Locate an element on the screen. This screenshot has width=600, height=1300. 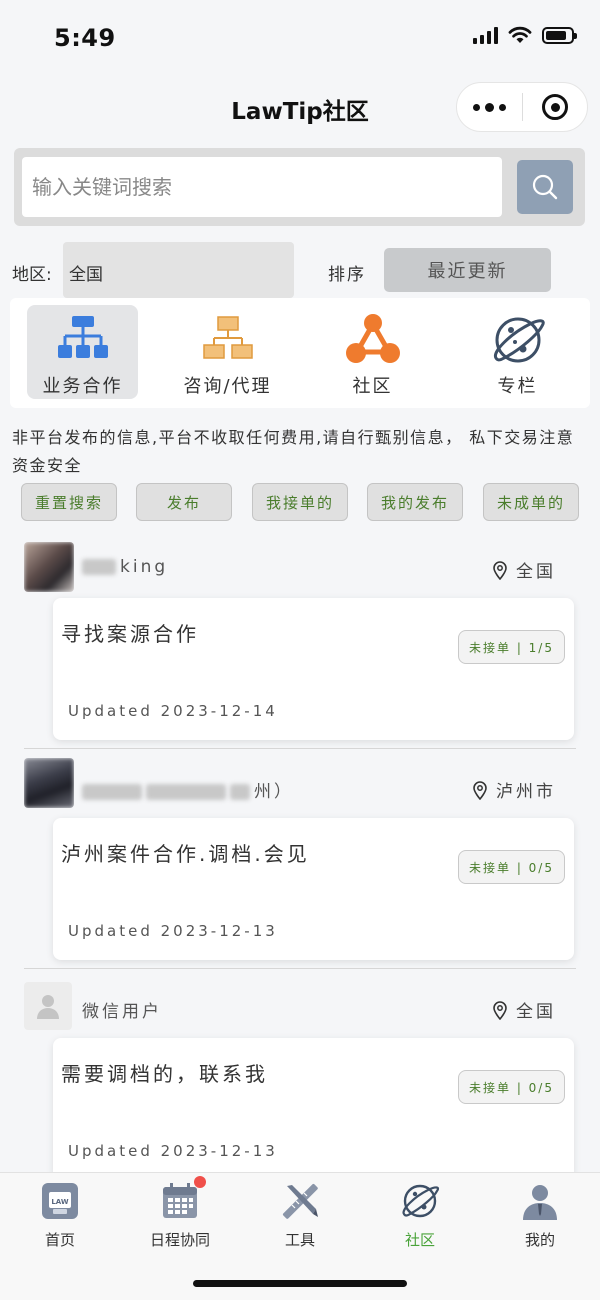
law-home-icon: LAW is located at coordinates (60, 1201).